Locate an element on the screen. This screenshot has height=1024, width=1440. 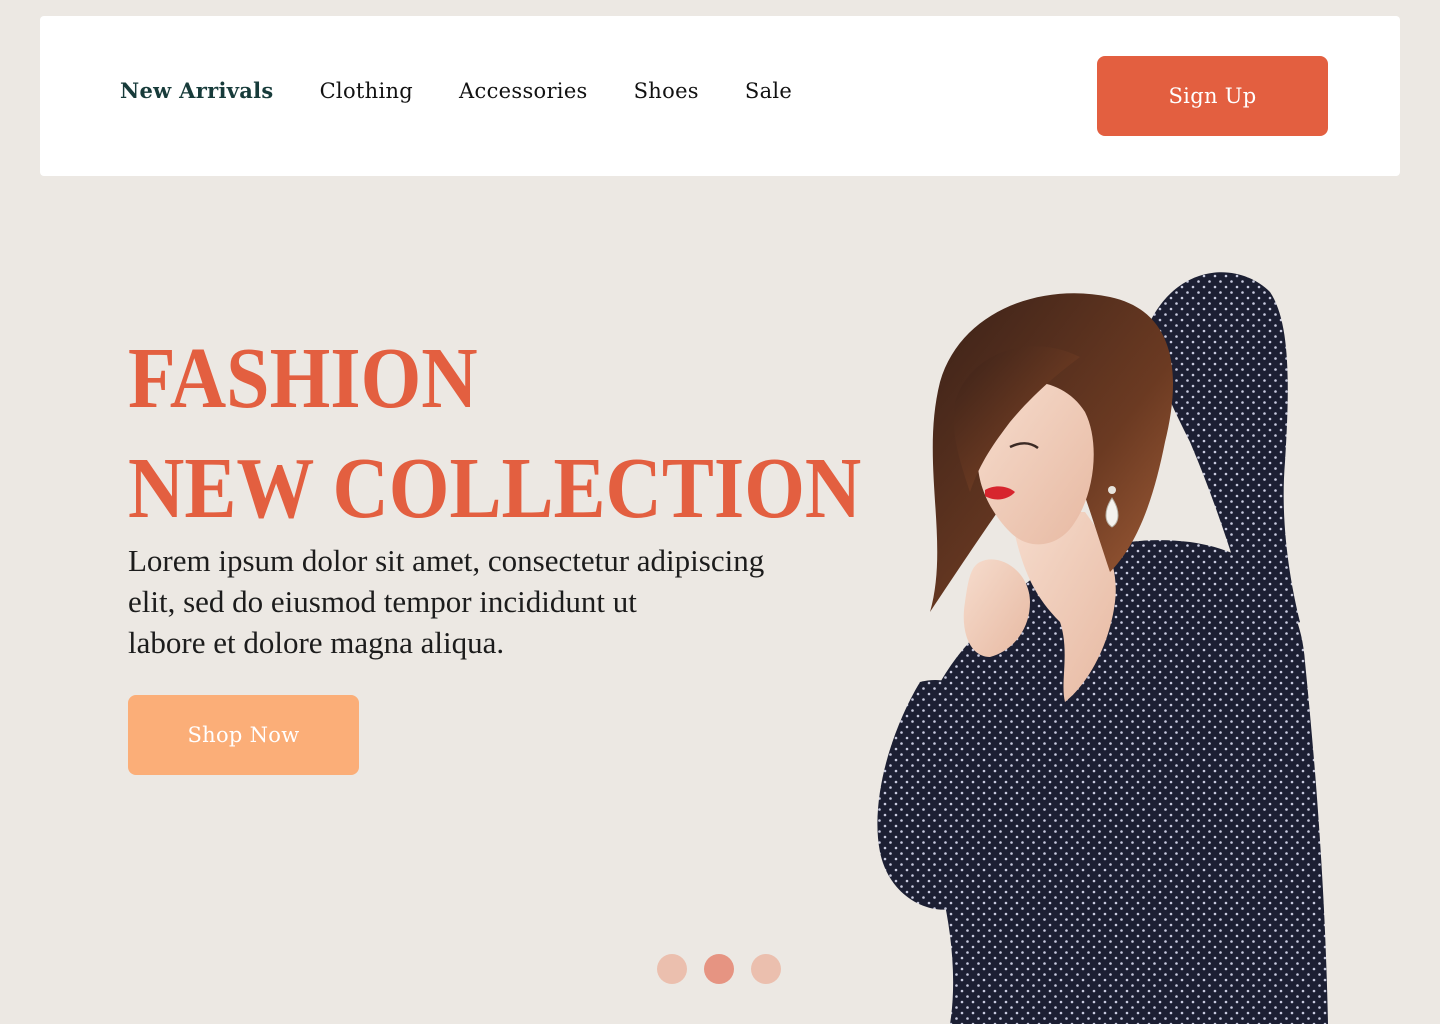
shop-now-button: Shop Now is located at coordinates (243, 735).